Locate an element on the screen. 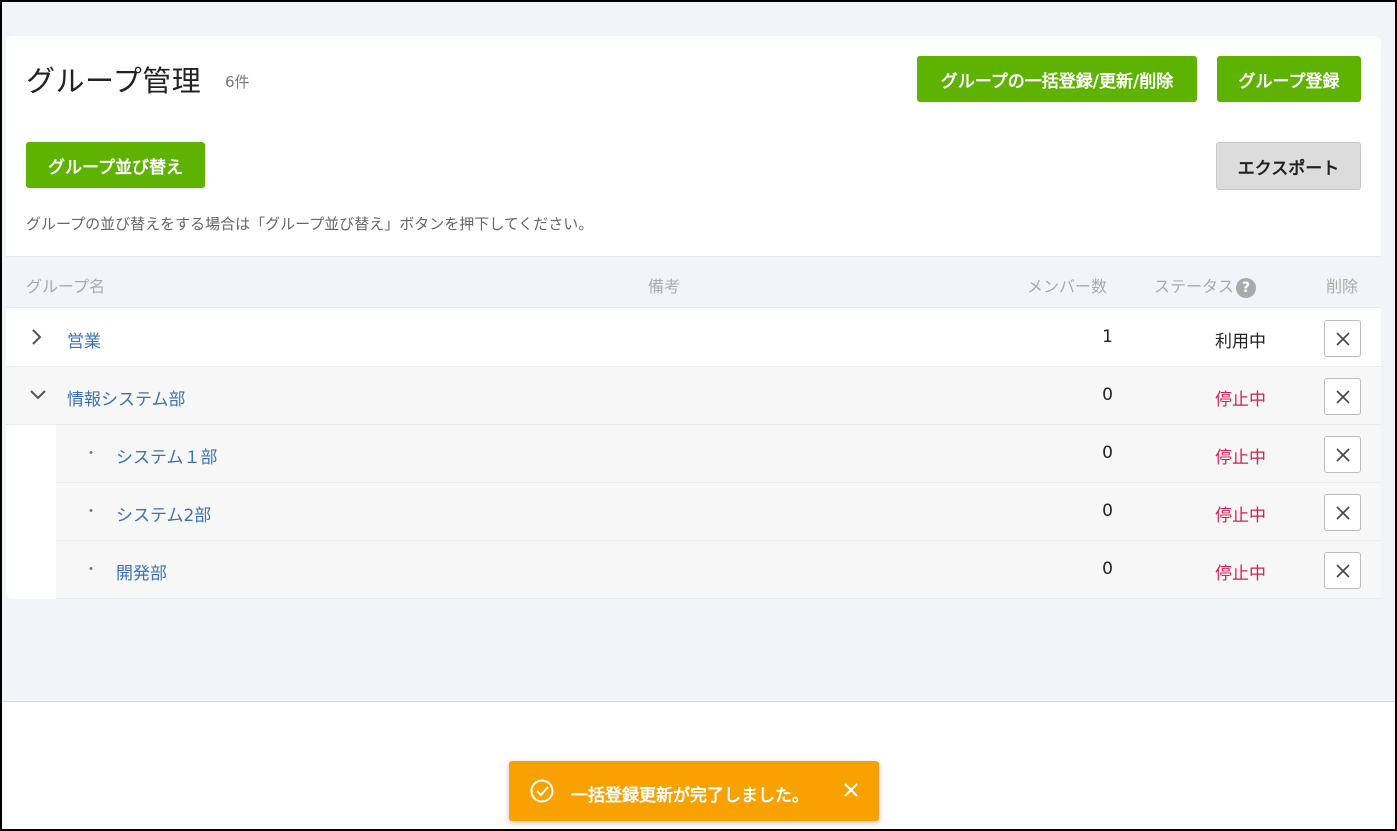  success-toast: 一括登録更新が完了しました。 is located at coordinates (694, 791).